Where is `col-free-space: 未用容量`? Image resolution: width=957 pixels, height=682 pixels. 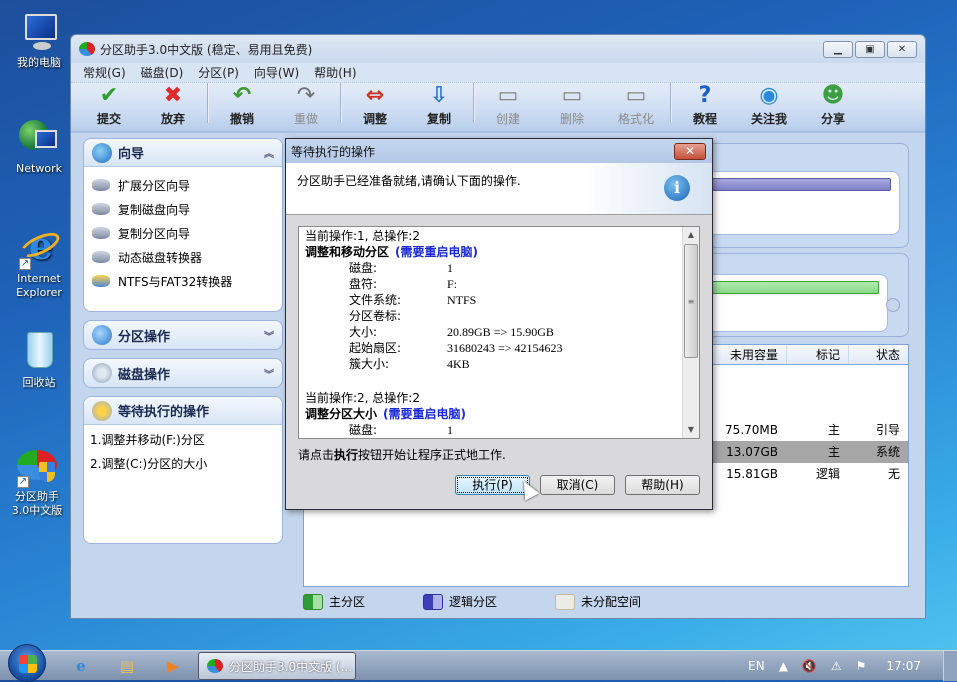
col-free-space: 未用容量 is located at coordinates (745, 354).